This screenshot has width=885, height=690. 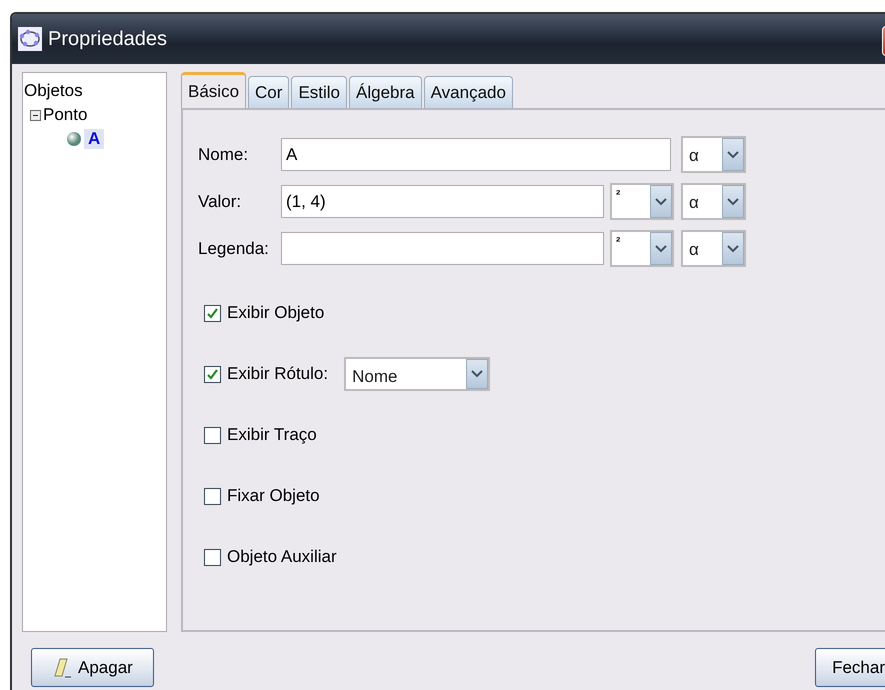 What do you see at coordinates (63, 667) in the screenshot?
I see `eraser-icon` at bounding box center [63, 667].